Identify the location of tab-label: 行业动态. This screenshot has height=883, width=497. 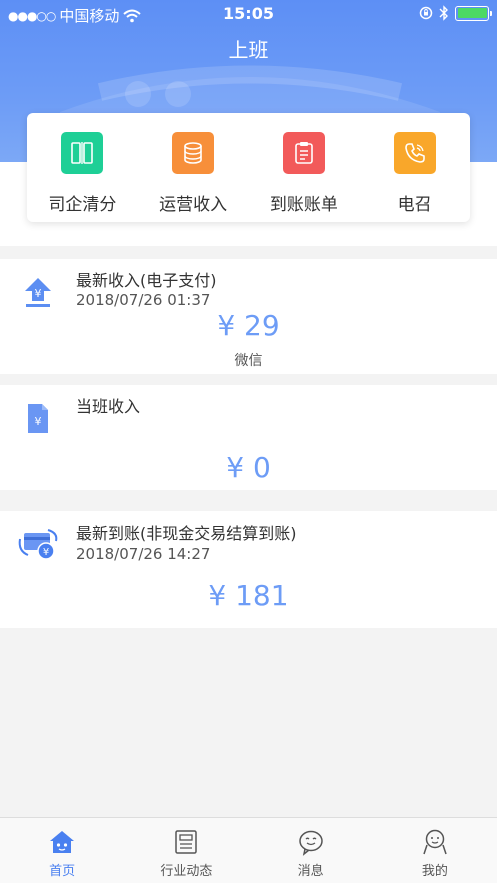
(186, 871).